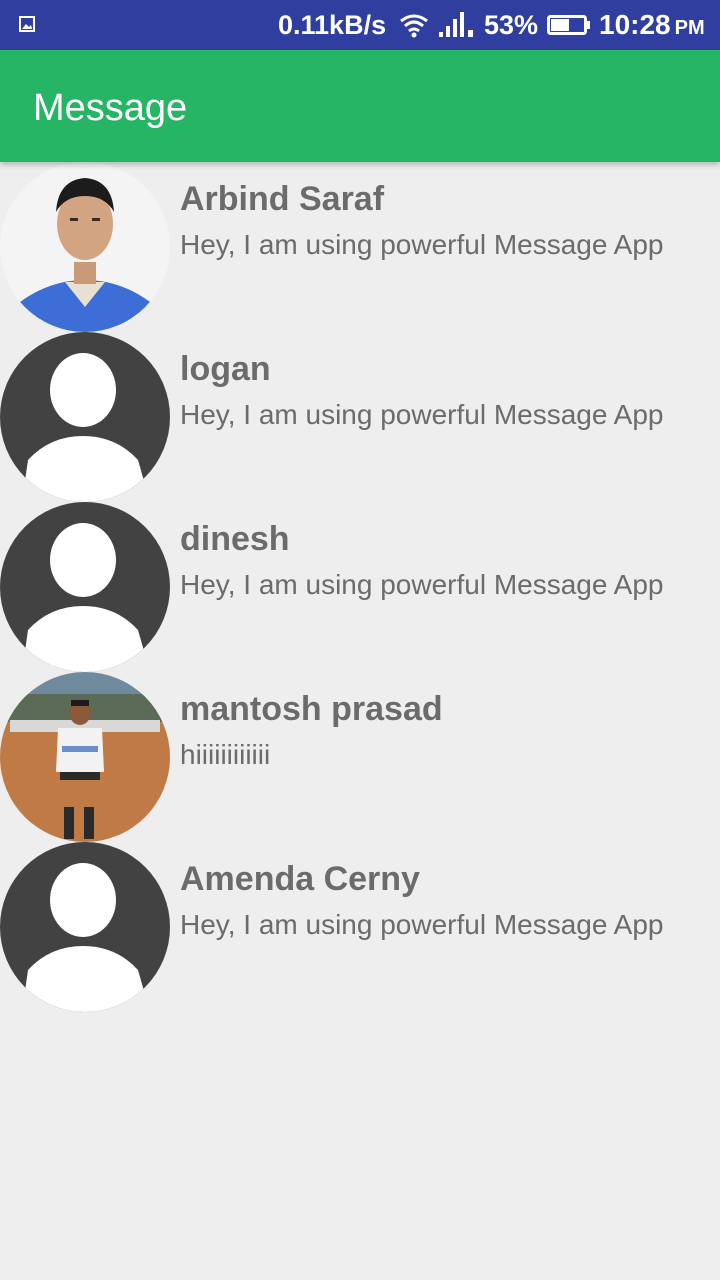 This screenshot has width=720, height=1280. What do you see at coordinates (225, 754) in the screenshot?
I see `contact-status: hiiiiiiiiiiii` at bounding box center [225, 754].